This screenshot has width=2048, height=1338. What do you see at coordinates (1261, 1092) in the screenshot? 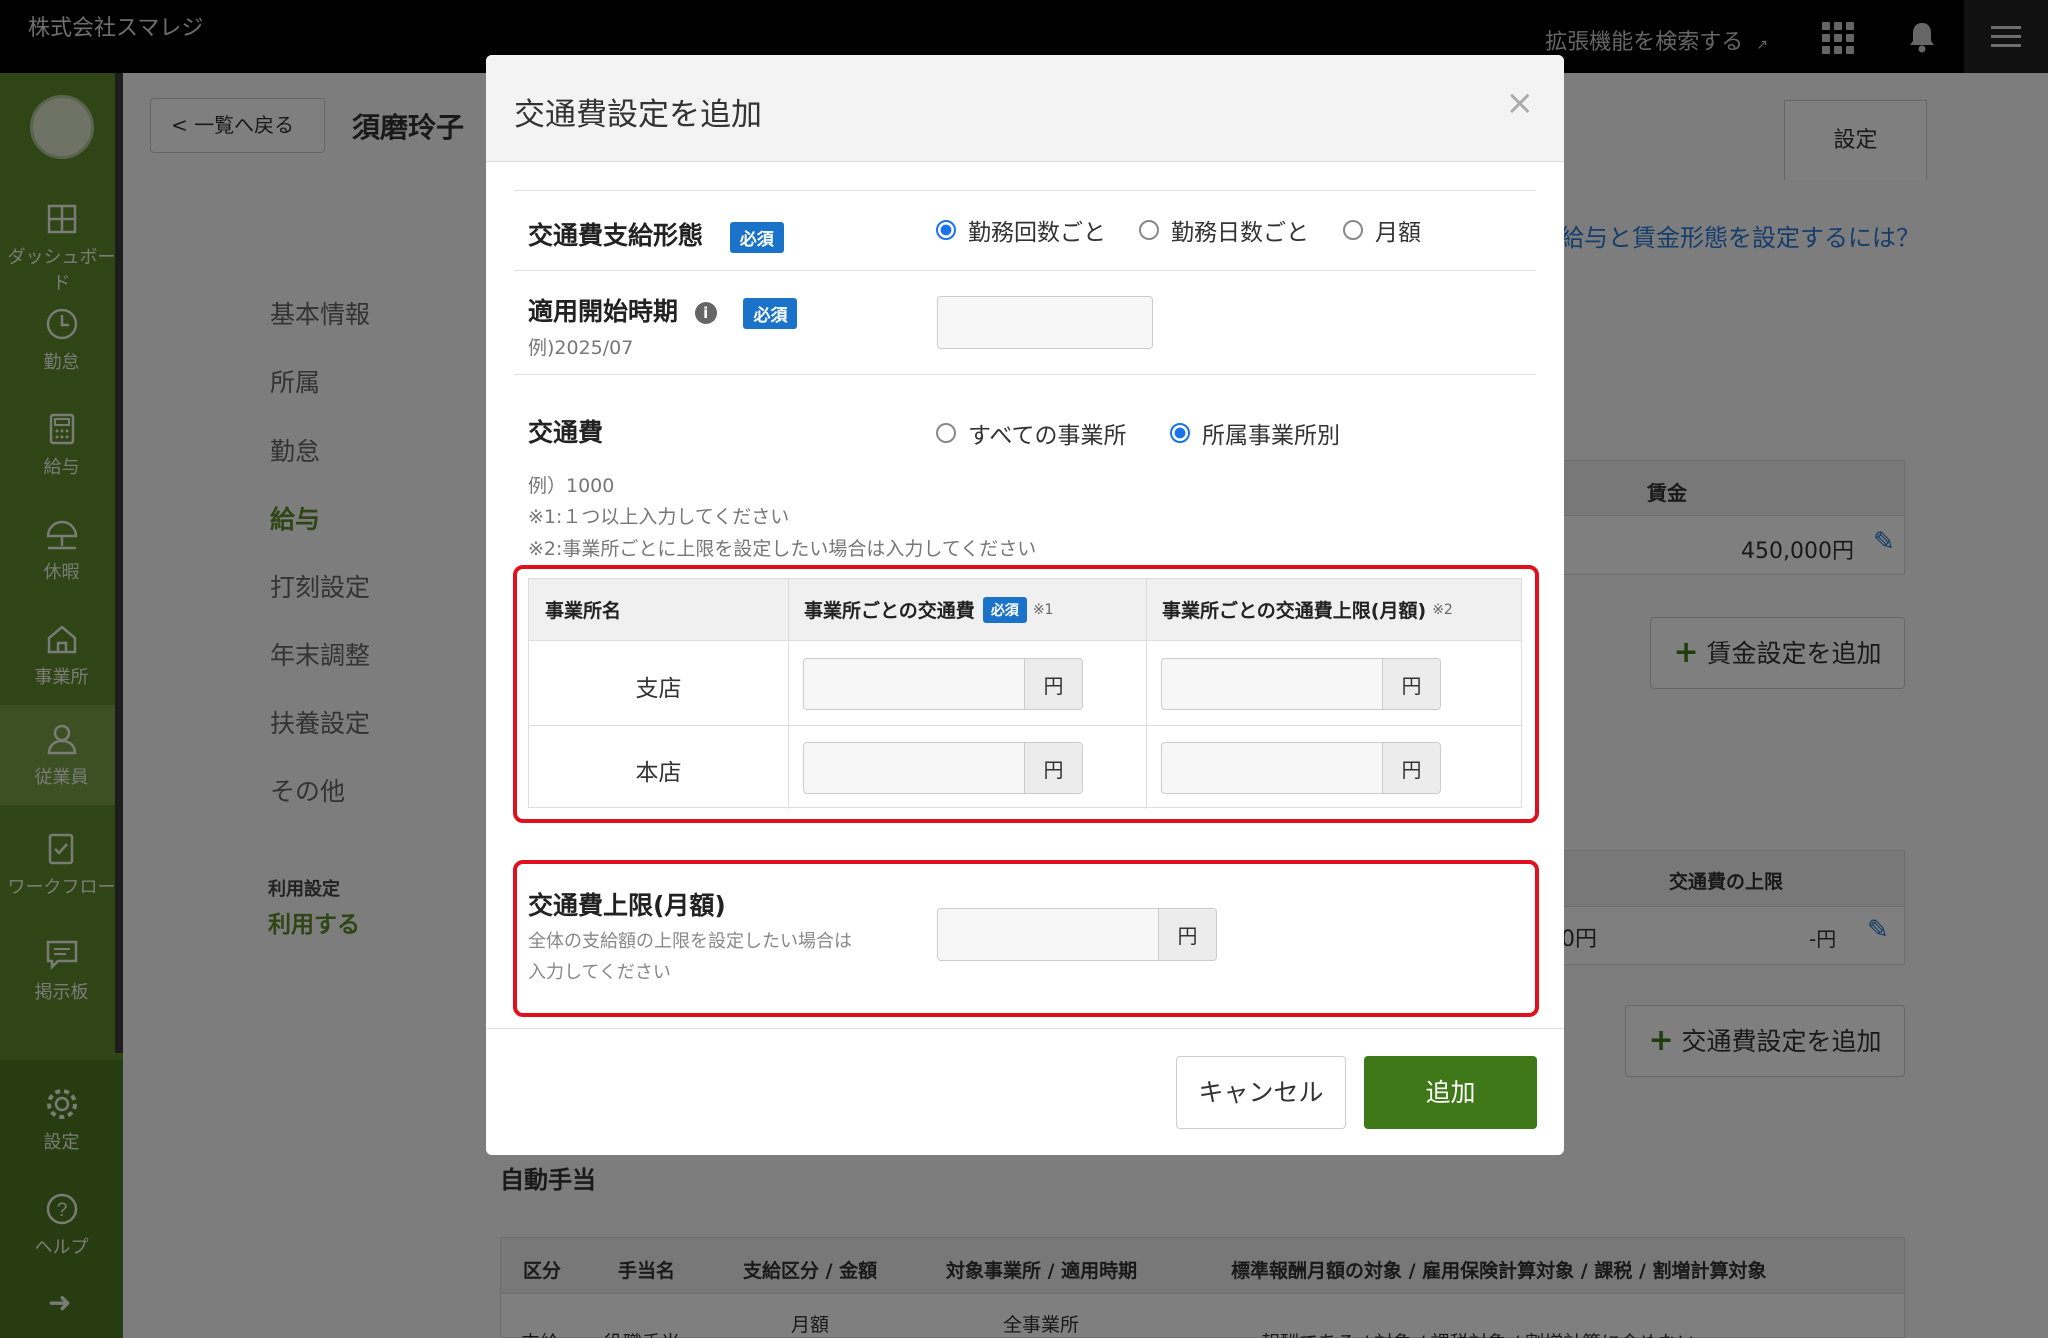
I see `cancel-button: キャンセル` at bounding box center [1261, 1092].